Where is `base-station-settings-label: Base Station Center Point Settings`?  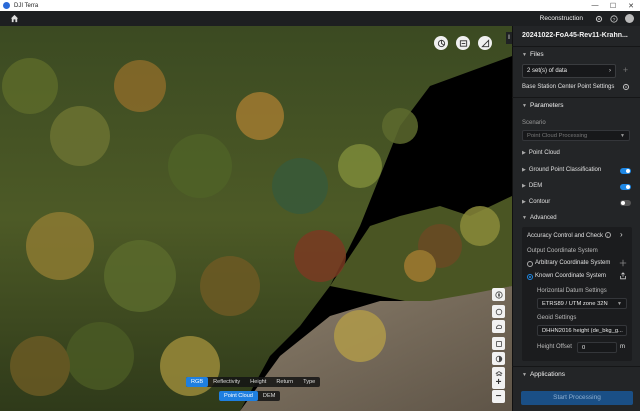 base-station-settings-label: Base Station Center Point Settings is located at coordinates (568, 87).